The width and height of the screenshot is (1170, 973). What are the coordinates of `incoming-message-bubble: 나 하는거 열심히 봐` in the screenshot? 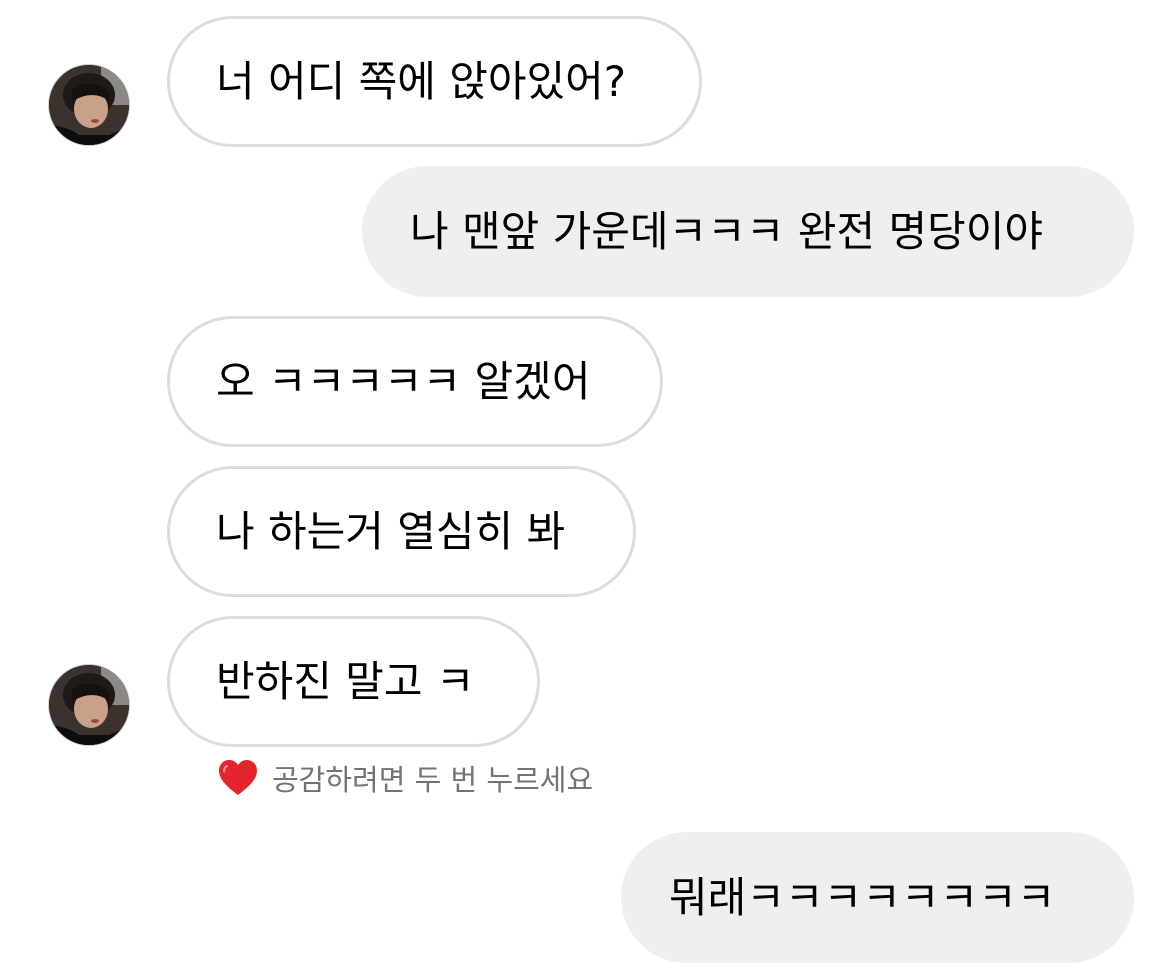 It's located at (401, 531).